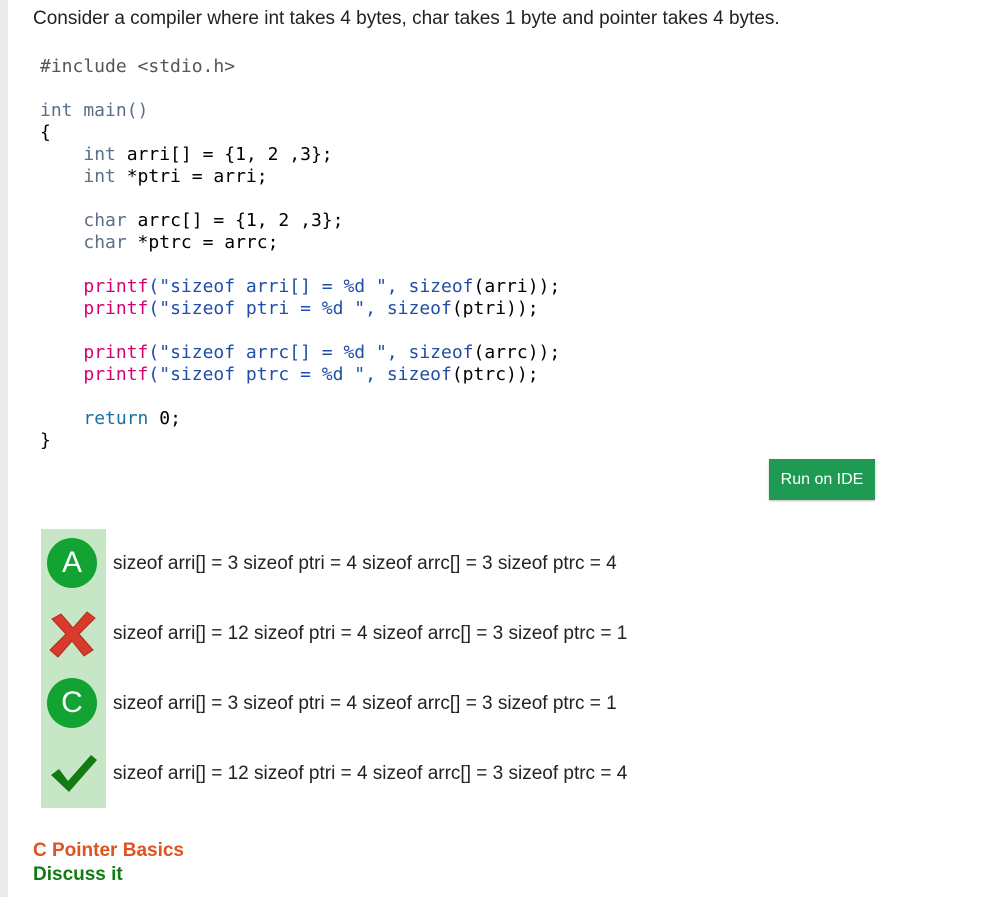 This screenshot has width=994, height=897. I want to click on option-d-marker, so click(73, 774).